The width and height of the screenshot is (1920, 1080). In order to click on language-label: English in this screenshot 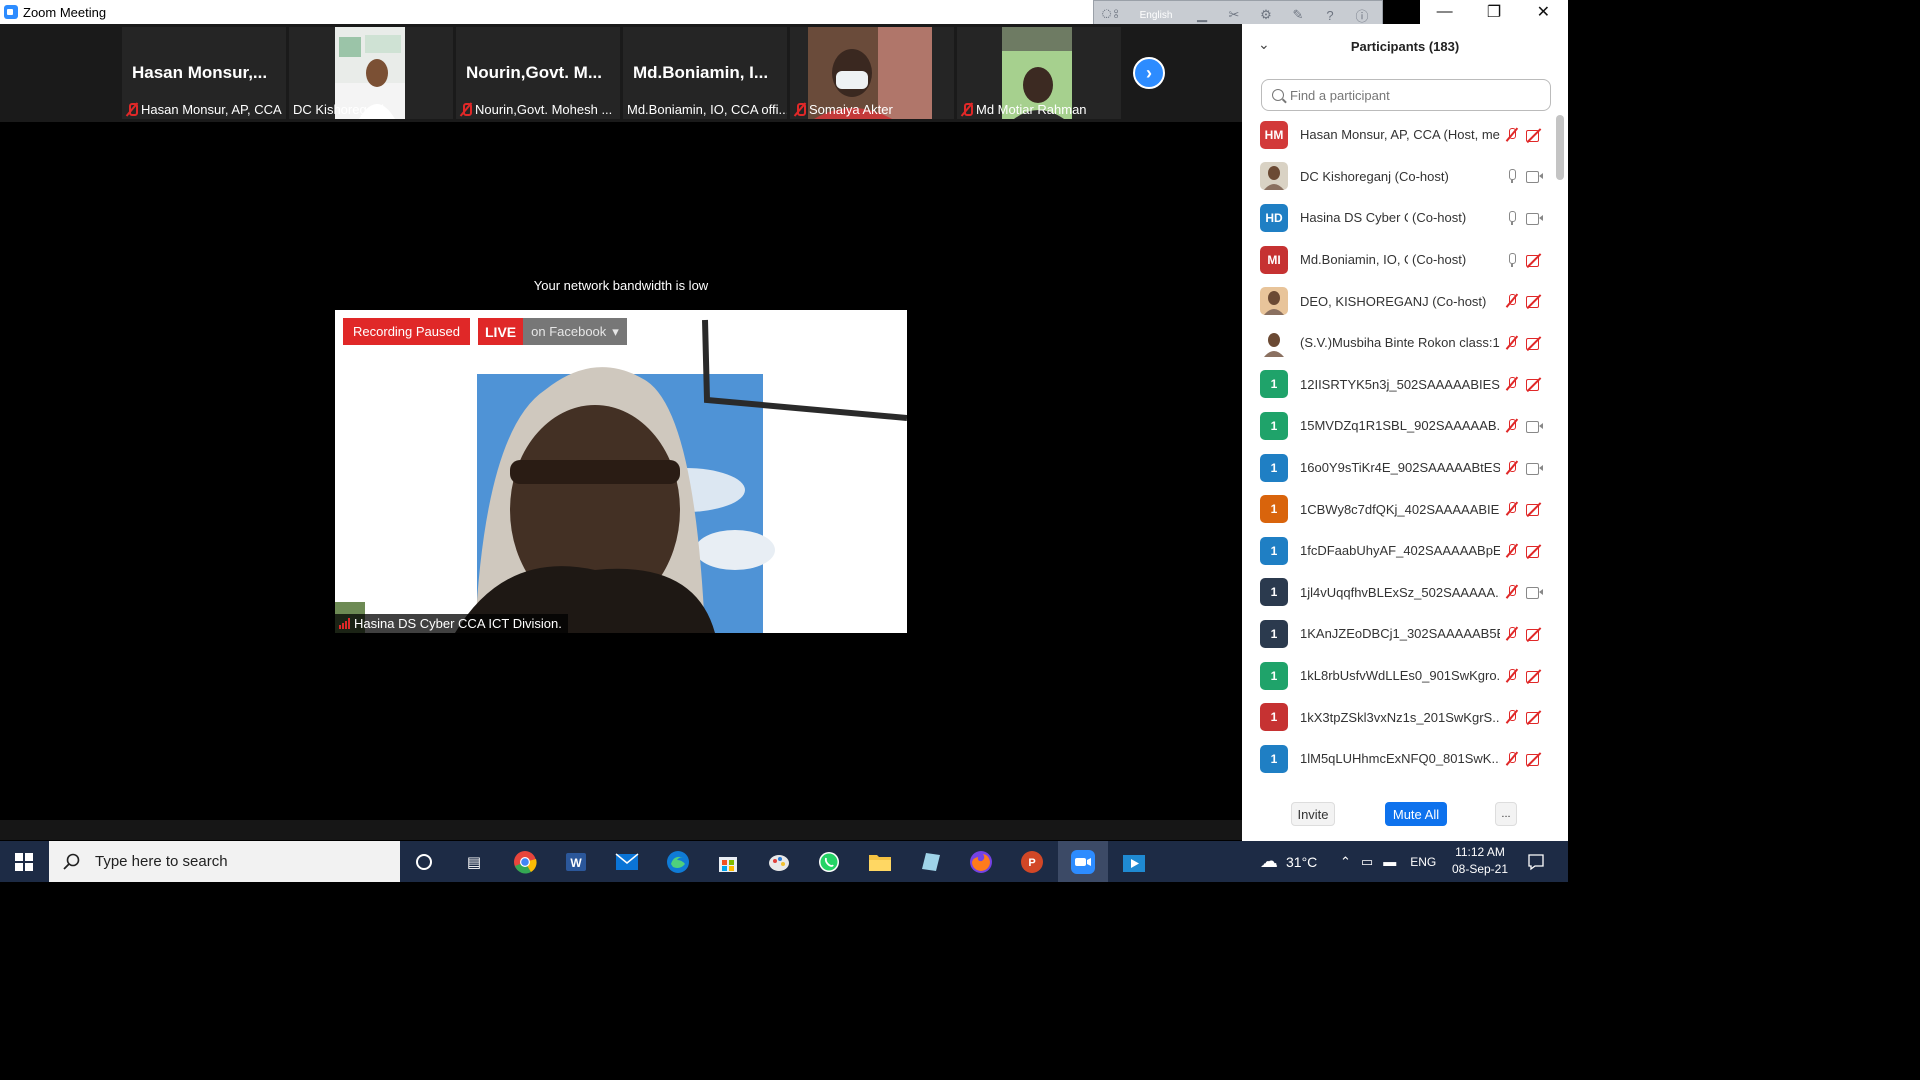, I will do `click(1156, 15)`.